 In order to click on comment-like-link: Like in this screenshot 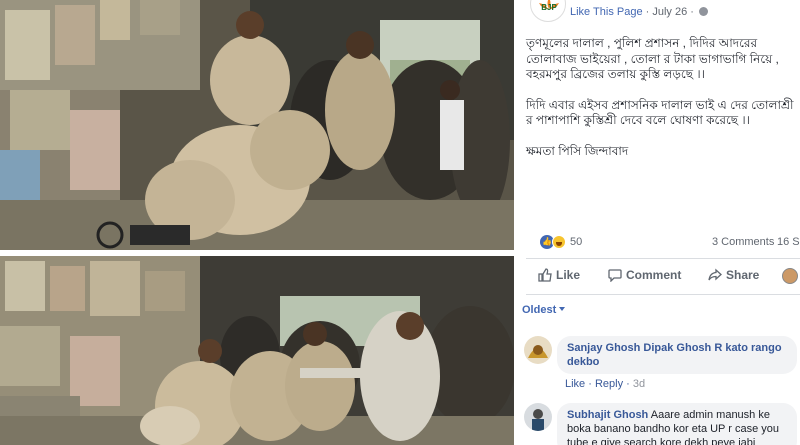, I will do `click(575, 384)`.